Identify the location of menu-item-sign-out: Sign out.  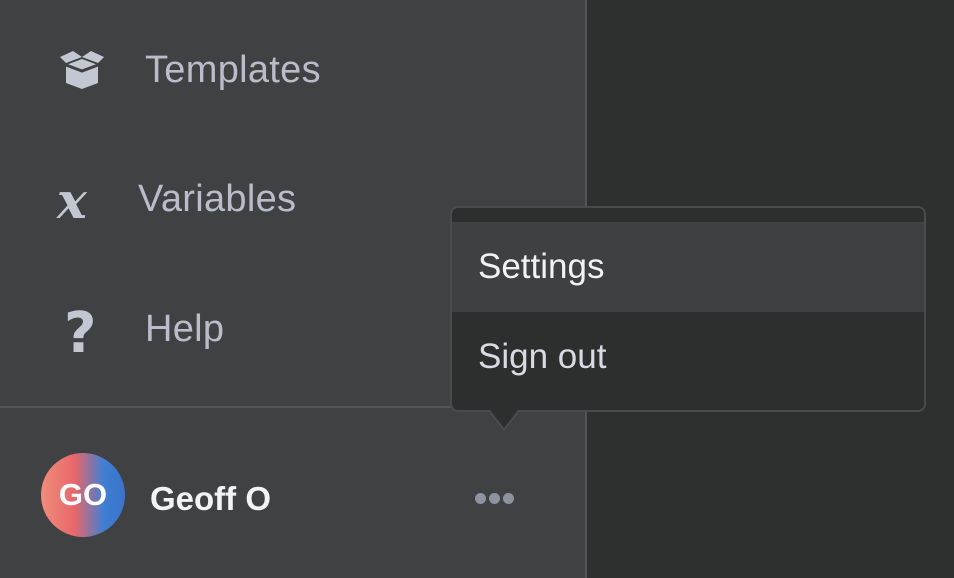
(688, 357).